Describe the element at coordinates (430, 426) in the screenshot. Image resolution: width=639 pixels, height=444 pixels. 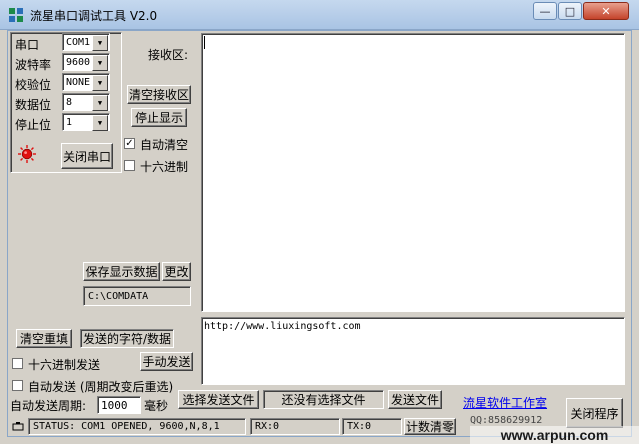
I see `reset-count-button: 计数清零` at that location.